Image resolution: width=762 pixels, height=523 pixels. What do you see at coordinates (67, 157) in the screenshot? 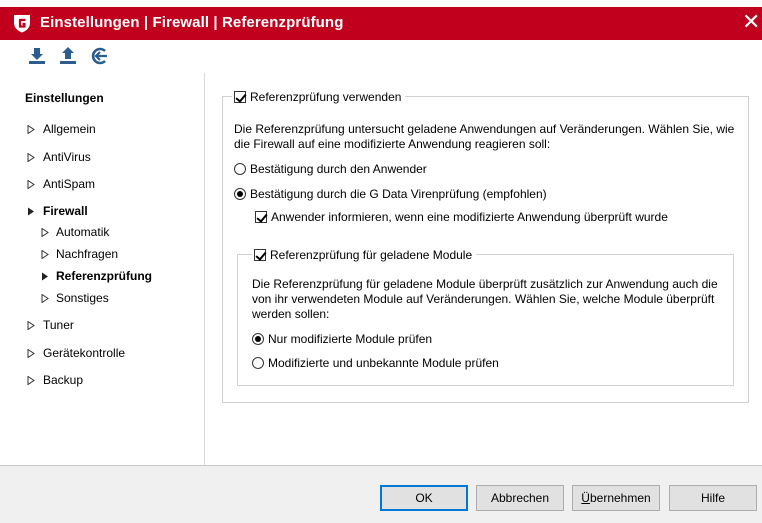
I see `sidebar-item-label: AntiVirus` at bounding box center [67, 157].